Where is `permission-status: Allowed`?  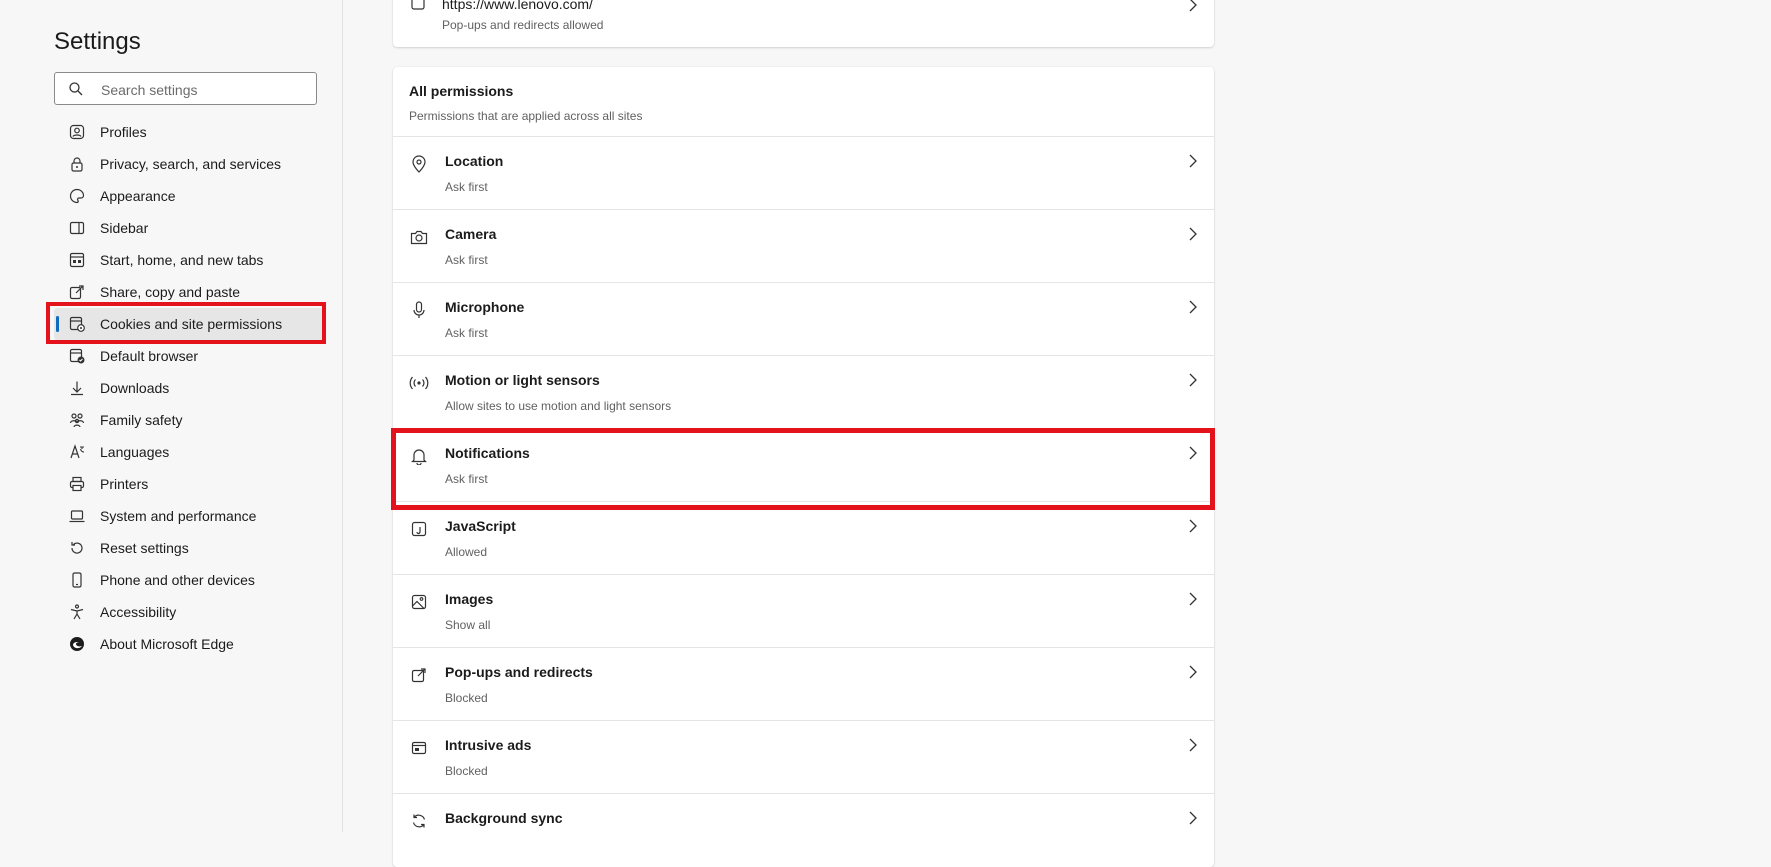 permission-status: Allowed is located at coordinates (466, 552).